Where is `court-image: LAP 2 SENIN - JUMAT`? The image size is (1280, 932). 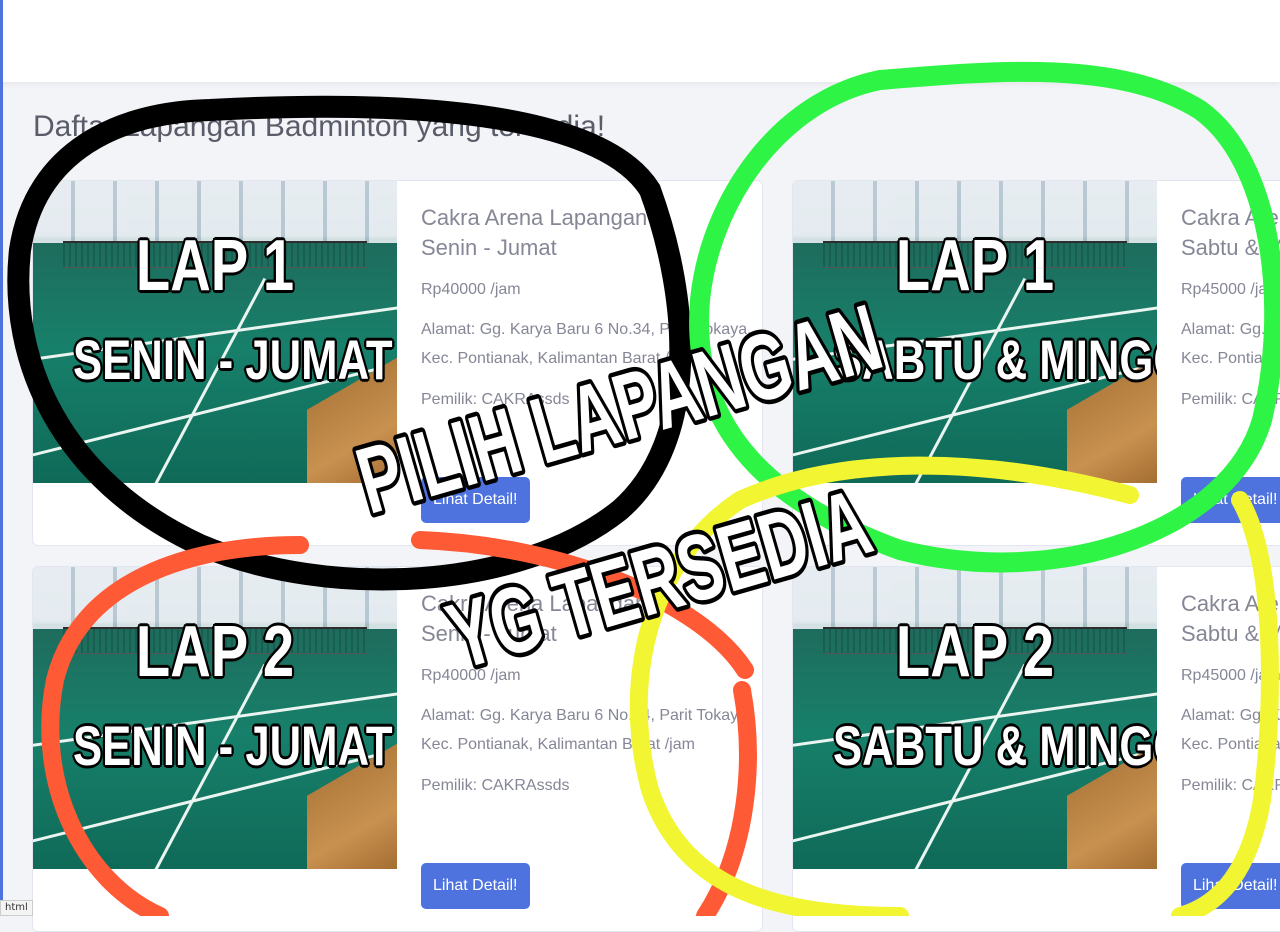
court-image: LAP 2 SENIN - JUMAT is located at coordinates (215, 718).